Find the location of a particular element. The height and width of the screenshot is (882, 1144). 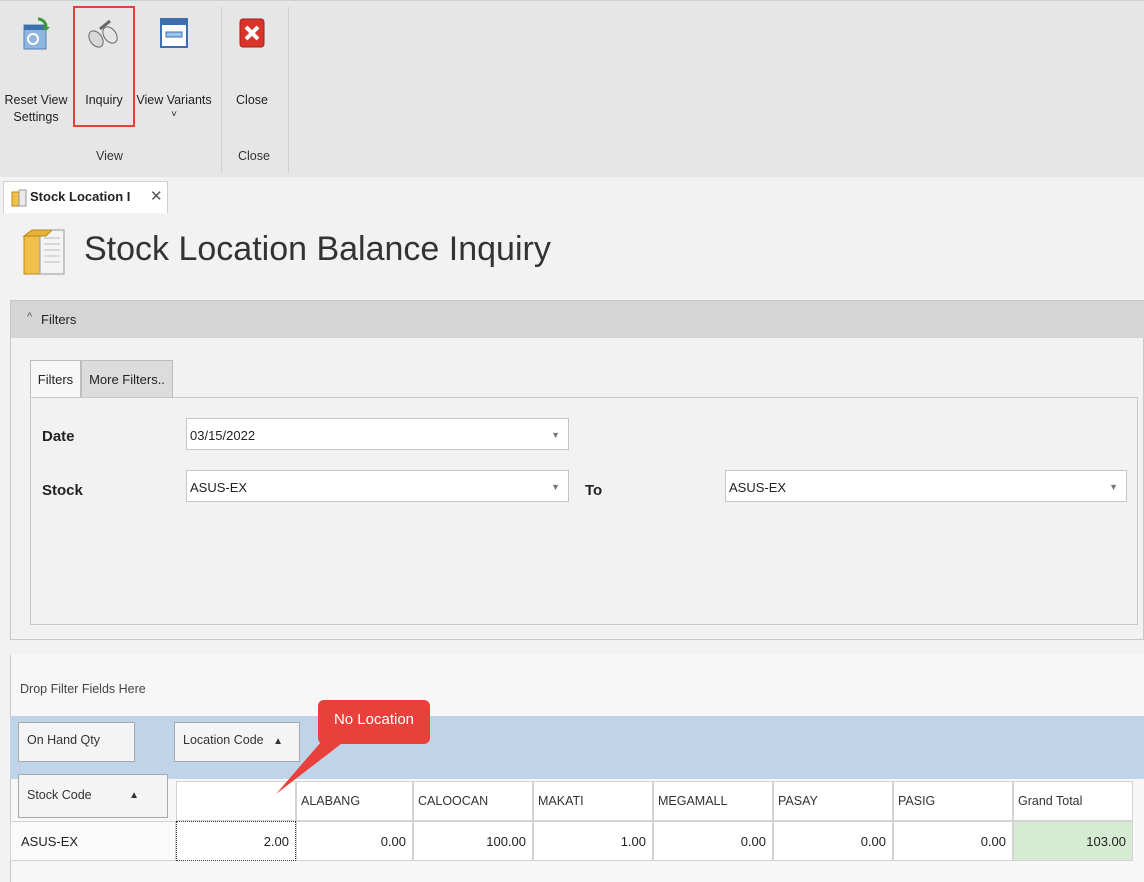

stock-from-field: ASUS-EX ▼ is located at coordinates (377, 486).